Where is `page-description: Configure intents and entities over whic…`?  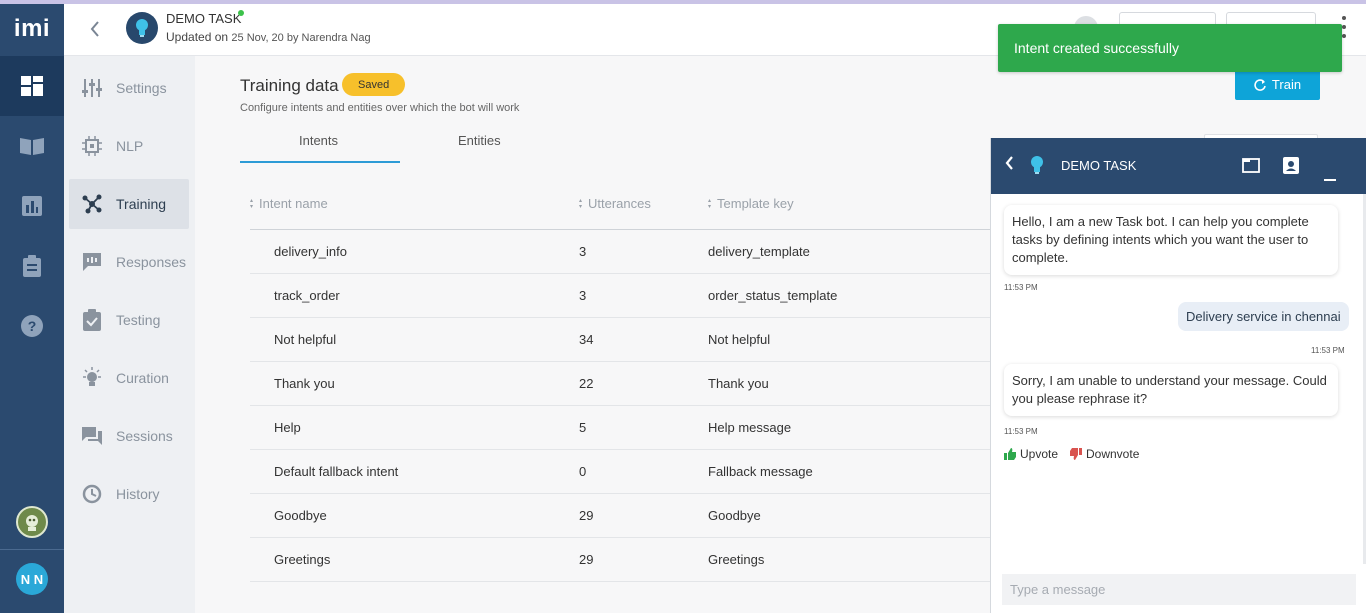 page-description: Configure intents and entities over whic… is located at coordinates (380, 108).